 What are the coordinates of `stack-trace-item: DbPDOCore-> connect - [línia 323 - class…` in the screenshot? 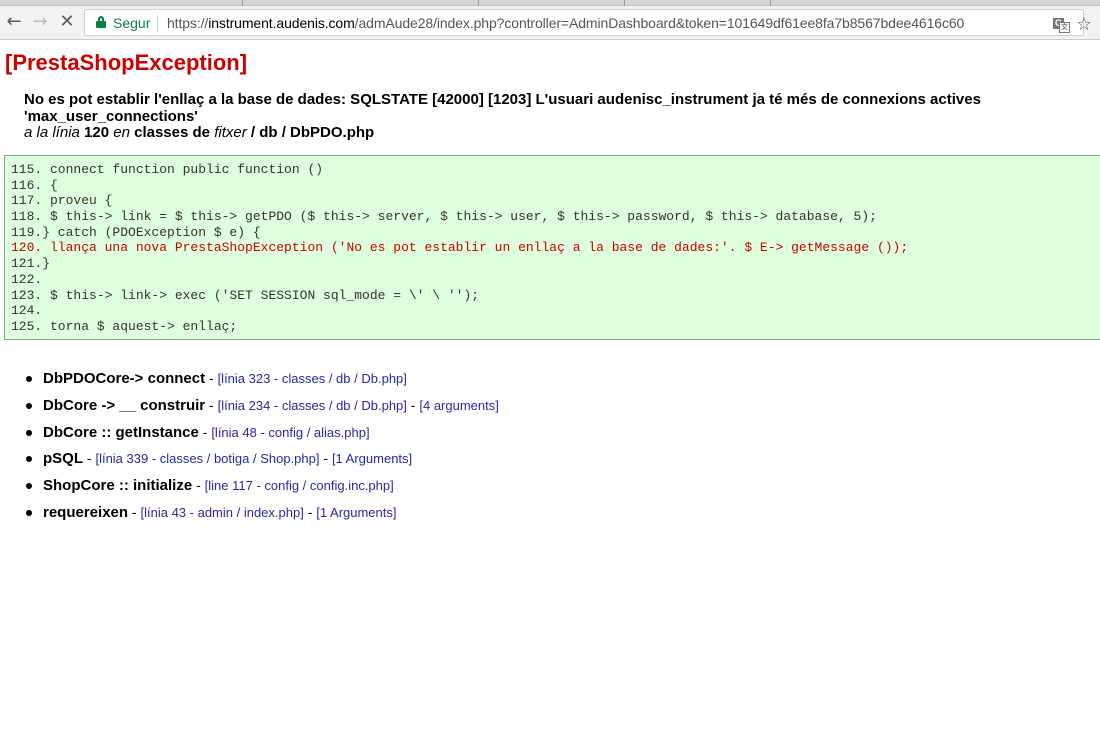 It's located at (262, 383).